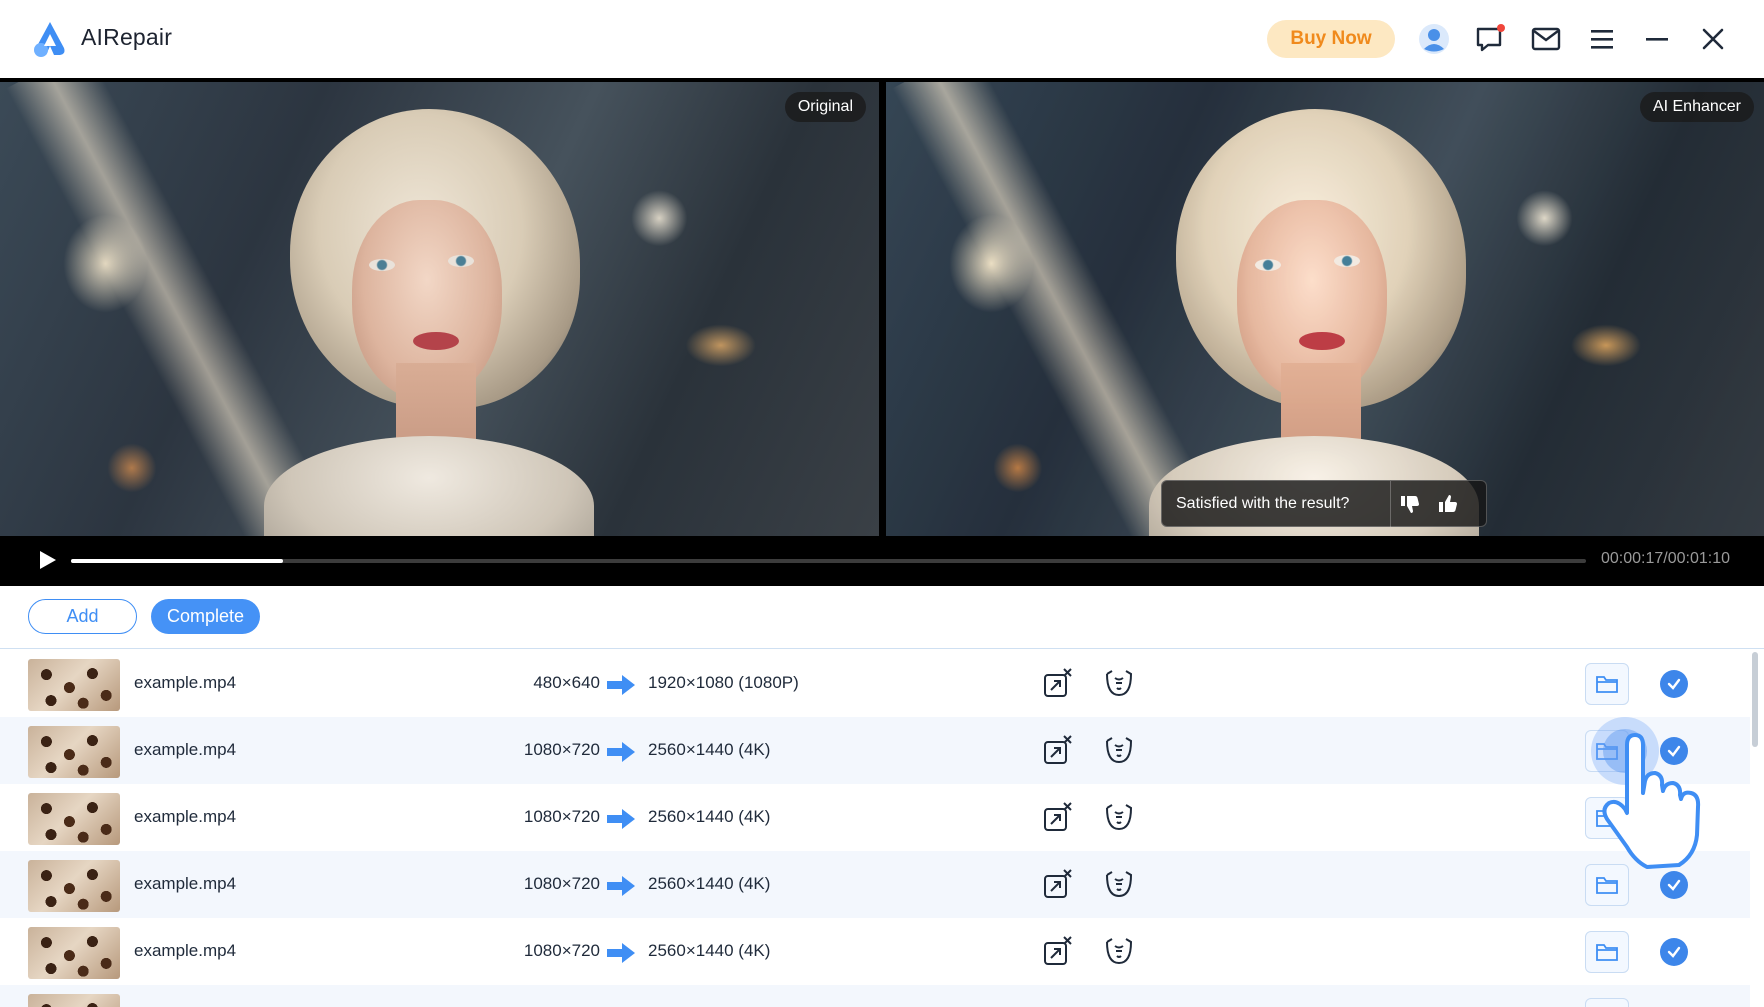  I want to click on title-bar: AIRepair Buy Now, so click(882, 39).